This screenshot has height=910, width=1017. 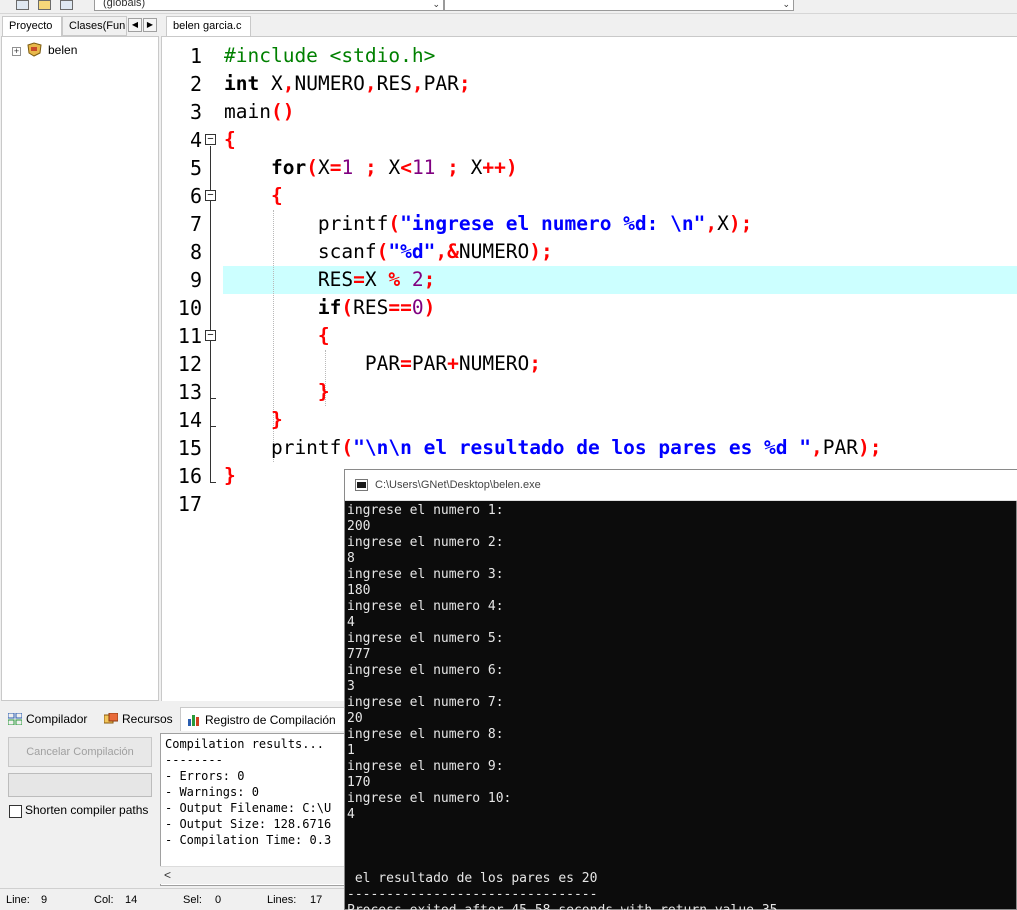 I want to click on shorten-paths-label: Shorten compiler paths, so click(x=87, y=810).